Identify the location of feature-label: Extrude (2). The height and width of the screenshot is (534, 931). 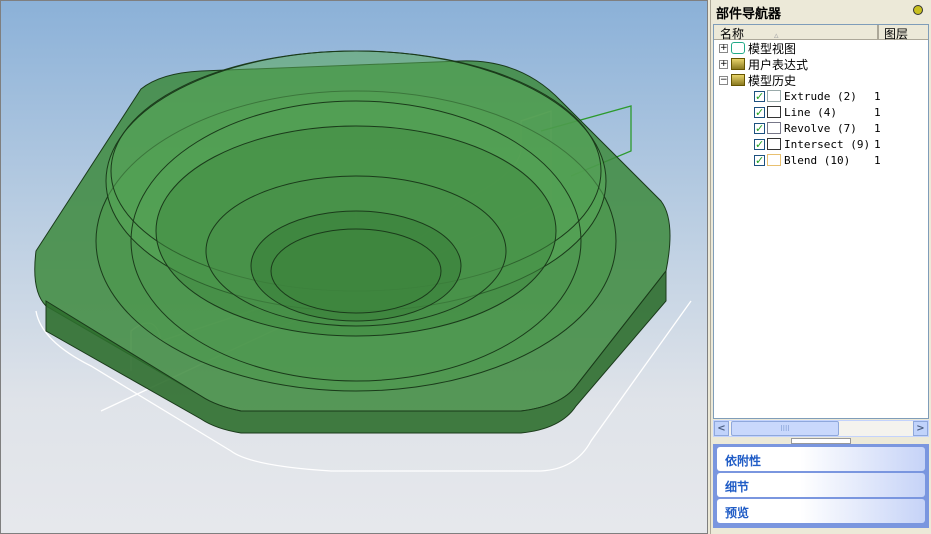
(820, 96).